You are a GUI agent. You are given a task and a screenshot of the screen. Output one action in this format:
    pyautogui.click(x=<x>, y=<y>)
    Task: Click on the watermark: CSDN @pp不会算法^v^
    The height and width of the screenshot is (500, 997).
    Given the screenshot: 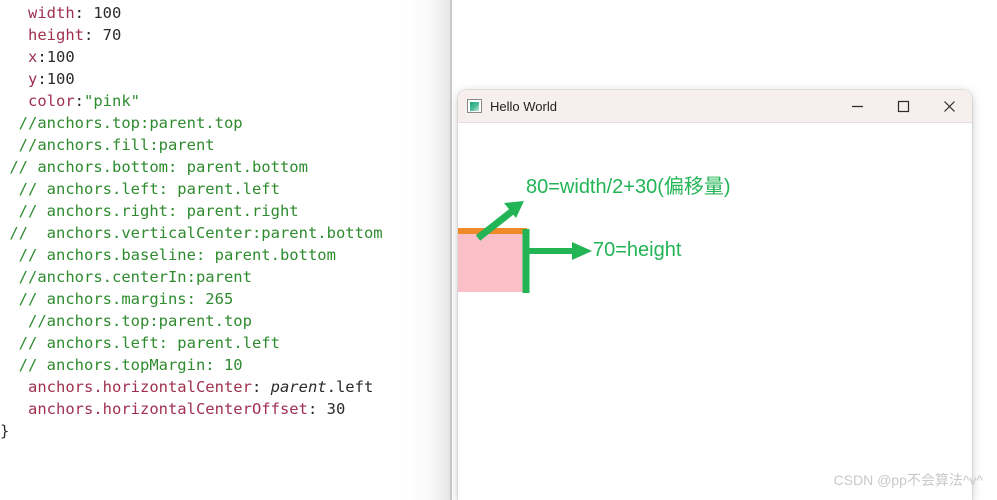 What is the action you would take?
    pyautogui.click(x=908, y=480)
    